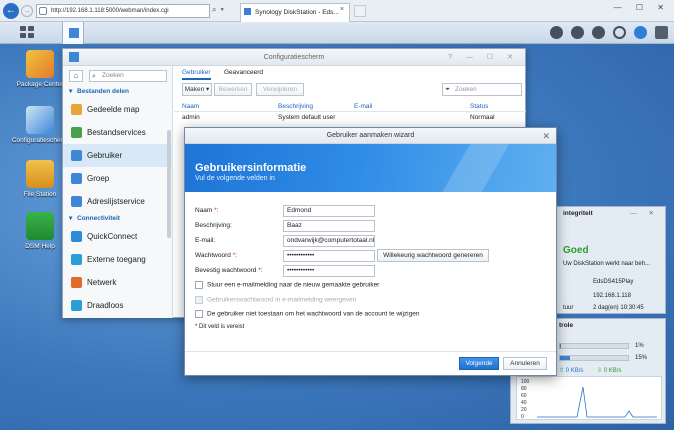 The height and width of the screenshot is (430, 674). Describe the element at coordinates (229, 270) in the screenshot. I see `field-label-confirm-password: Bevestig wachtwoord *:` at that location.